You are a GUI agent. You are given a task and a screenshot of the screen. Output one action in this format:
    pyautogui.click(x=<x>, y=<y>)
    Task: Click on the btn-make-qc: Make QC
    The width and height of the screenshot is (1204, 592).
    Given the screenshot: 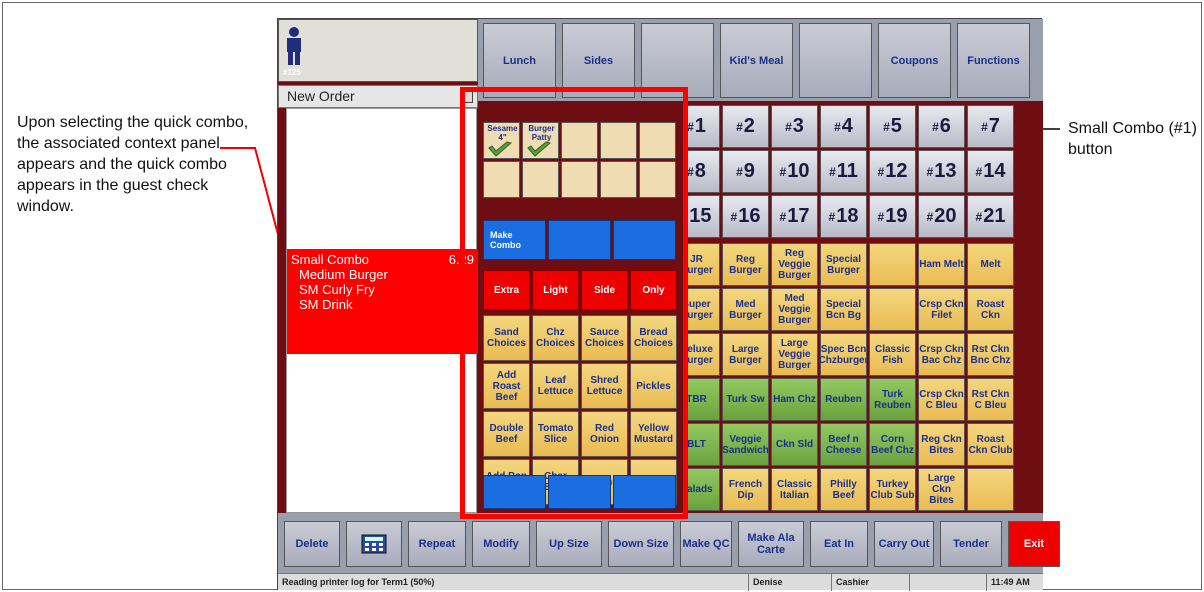 What is the action you would take?
    pyautogui.click(x=706, y=544)
    